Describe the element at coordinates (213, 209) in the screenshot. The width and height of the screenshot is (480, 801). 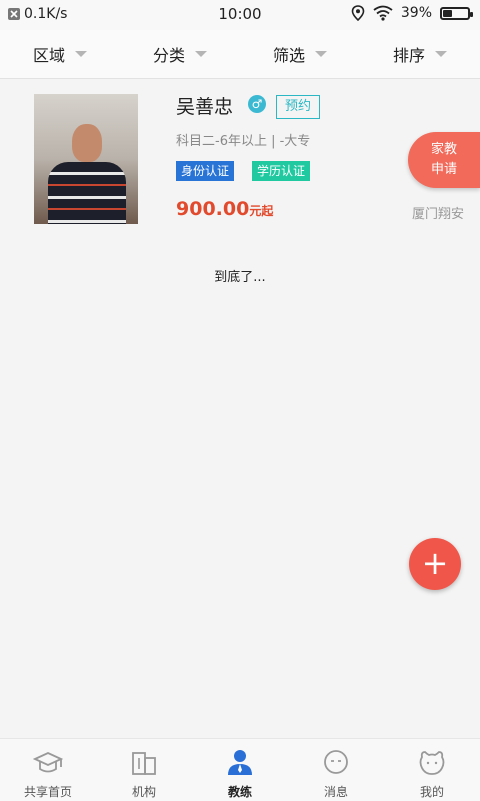
I see `price-value: 900.00` at that location.